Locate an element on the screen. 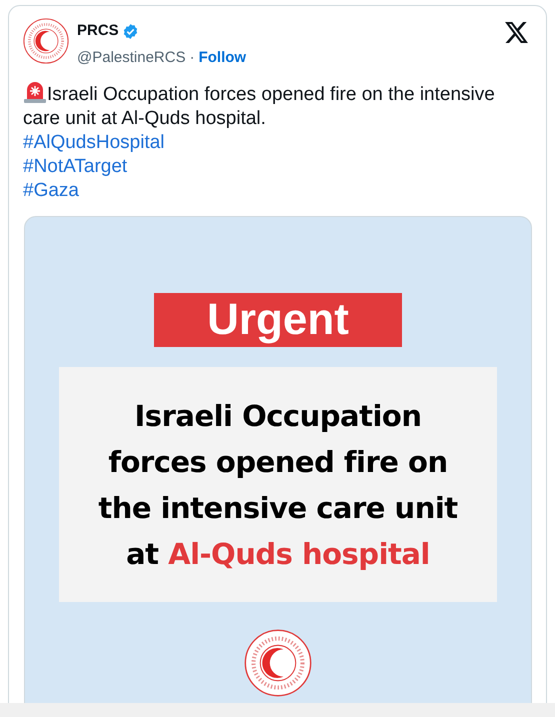 Image resolution: width=555 pixels, height=717 pixels. follow-link: Follow is located at coordinates (222, 57).